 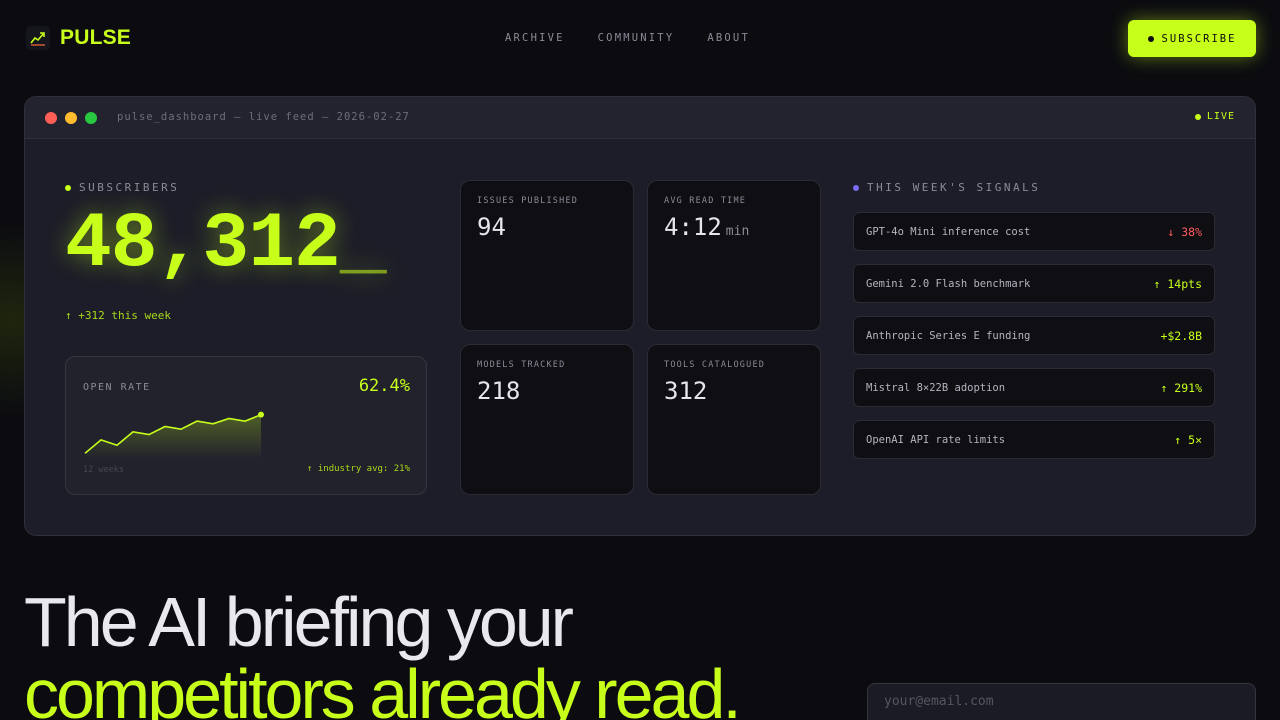 What do you see at coordinates (954, 187) in the screenshot?
I see `signals-label-text: THIS WEEK'S SIGNALS` at bounding box center [954, 187].